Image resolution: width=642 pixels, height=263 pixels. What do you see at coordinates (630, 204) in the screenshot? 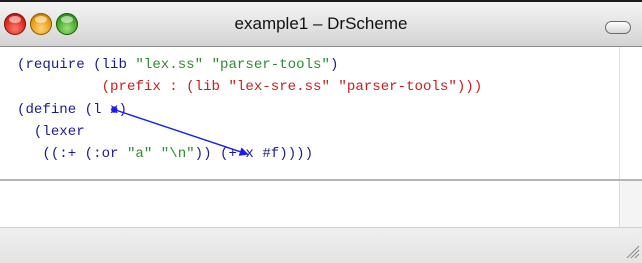
I see `interactions-scrollbar` at bounding box center [630, 204].